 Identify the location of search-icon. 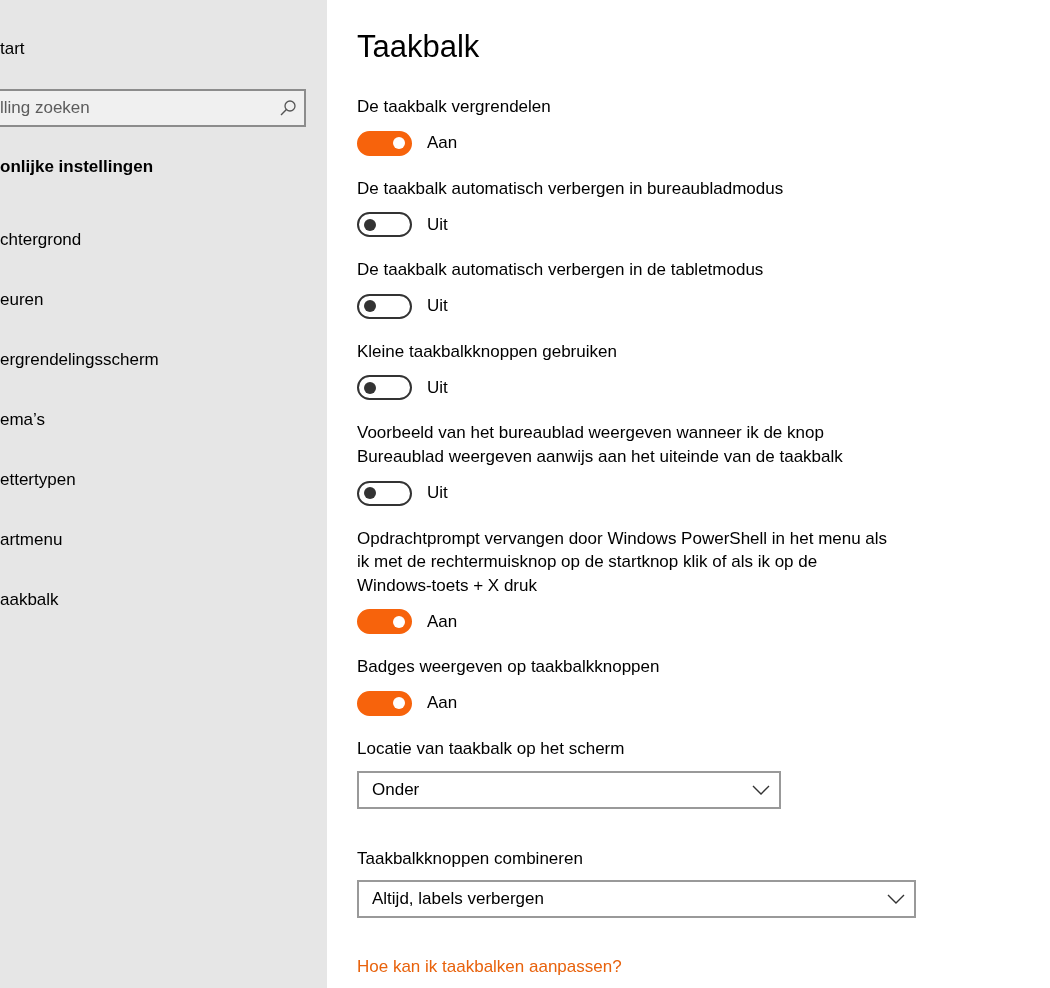
(288, 108).